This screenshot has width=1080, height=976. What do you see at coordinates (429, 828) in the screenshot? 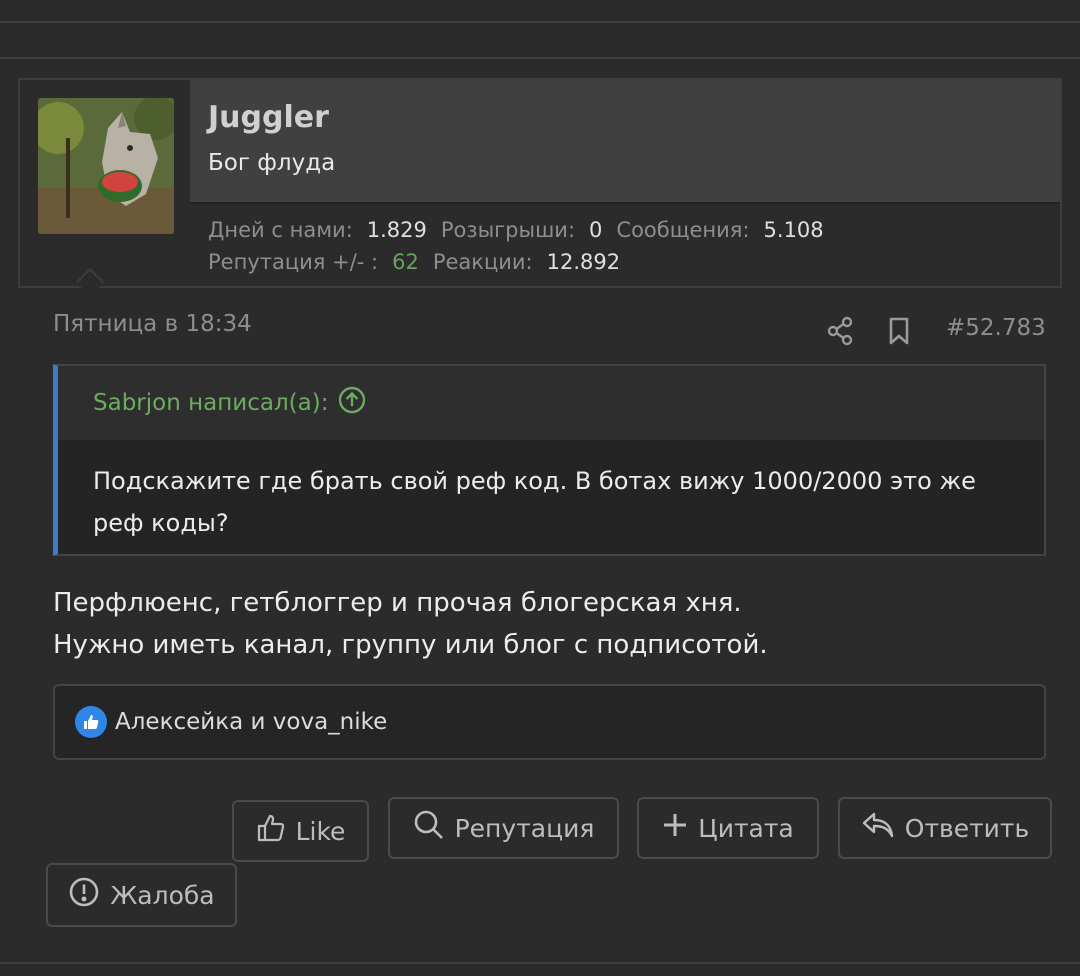
I see `search-icon` at bounding box center [429, 828].